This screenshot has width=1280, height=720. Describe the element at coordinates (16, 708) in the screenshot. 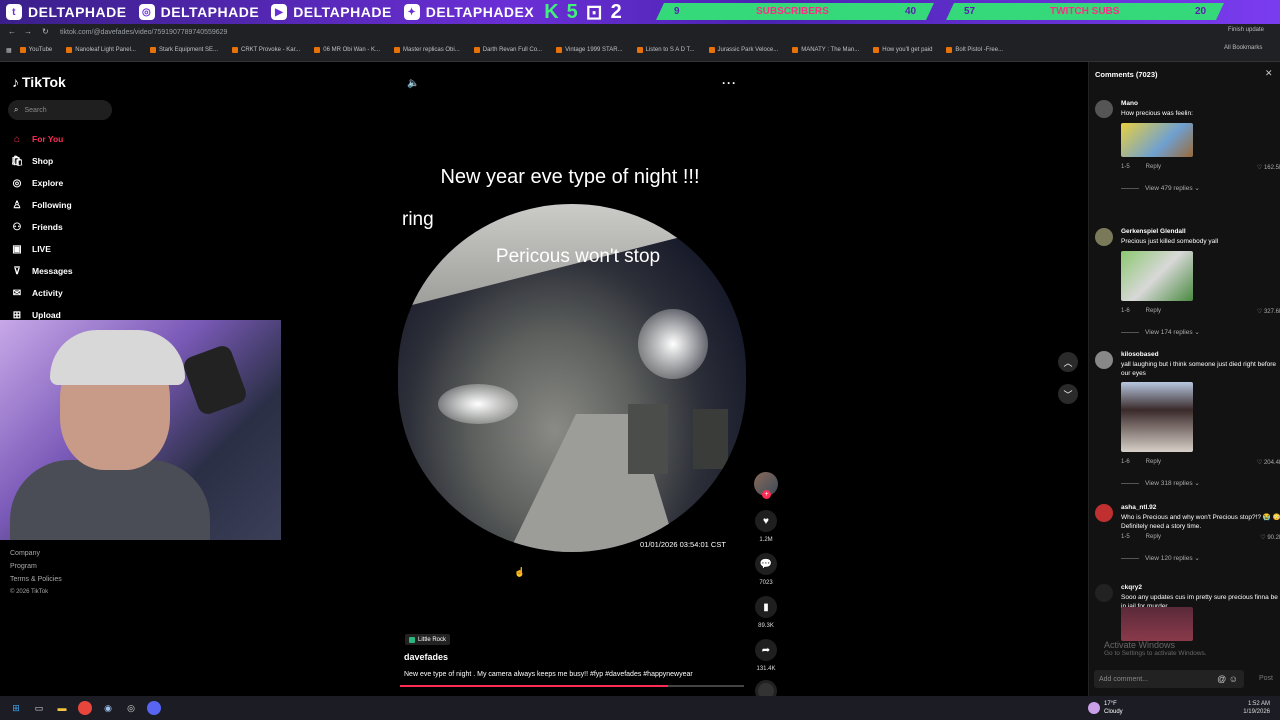

I see `start-icon: ⊞` at that location.